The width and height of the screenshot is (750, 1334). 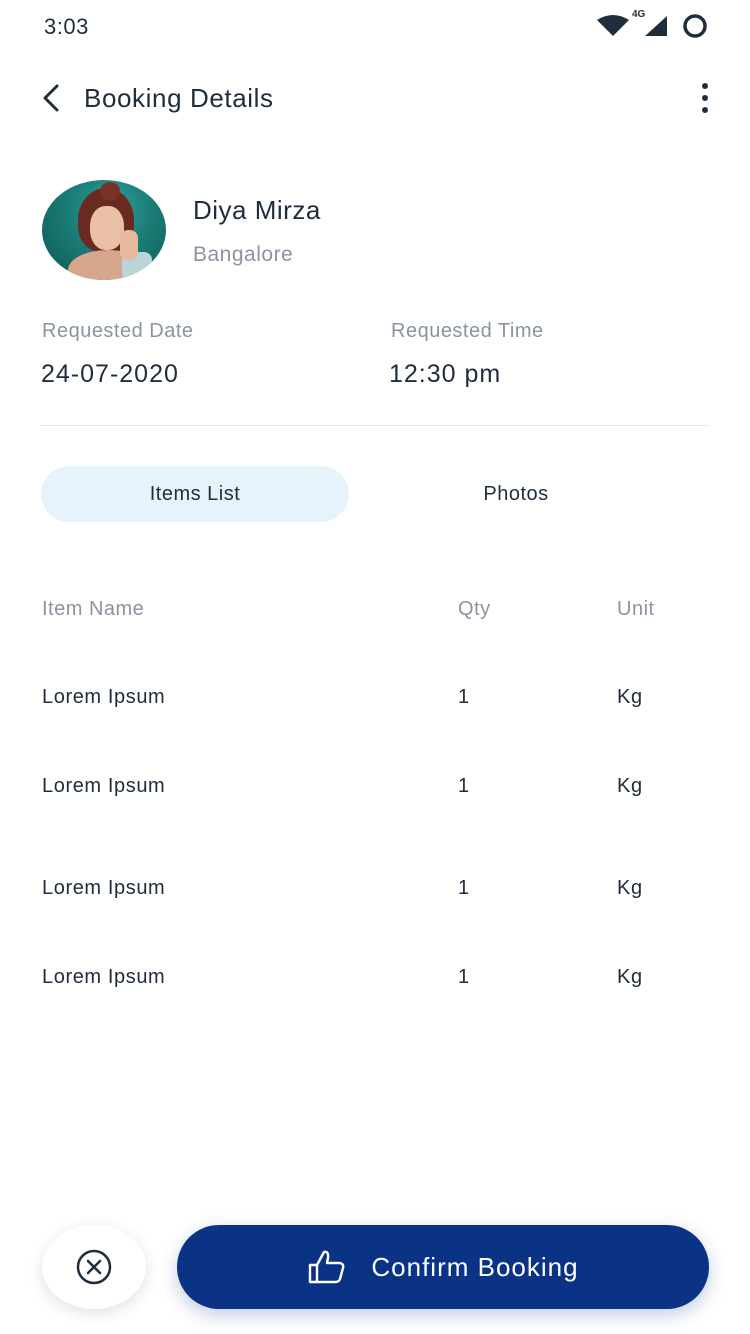 I want to click on chevron-left-icon, so click(x=51, y=98).